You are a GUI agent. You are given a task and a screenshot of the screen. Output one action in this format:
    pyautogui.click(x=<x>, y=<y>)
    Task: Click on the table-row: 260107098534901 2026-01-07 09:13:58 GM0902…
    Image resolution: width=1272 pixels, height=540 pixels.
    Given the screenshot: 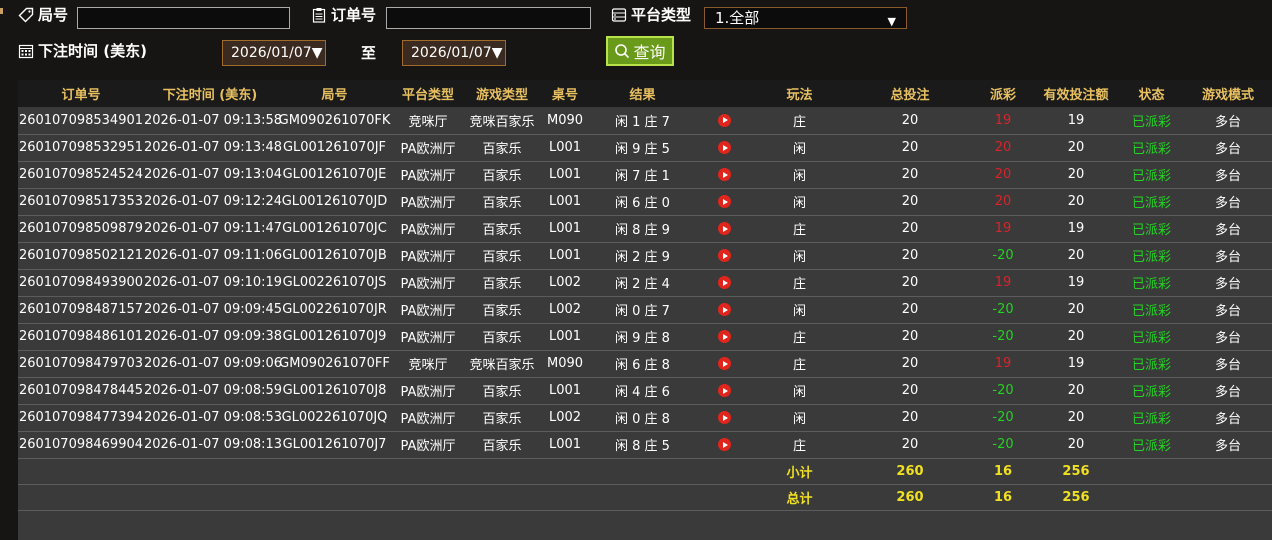 What is the action you would take?
    pyautogui.click(x=645, y=120)
    